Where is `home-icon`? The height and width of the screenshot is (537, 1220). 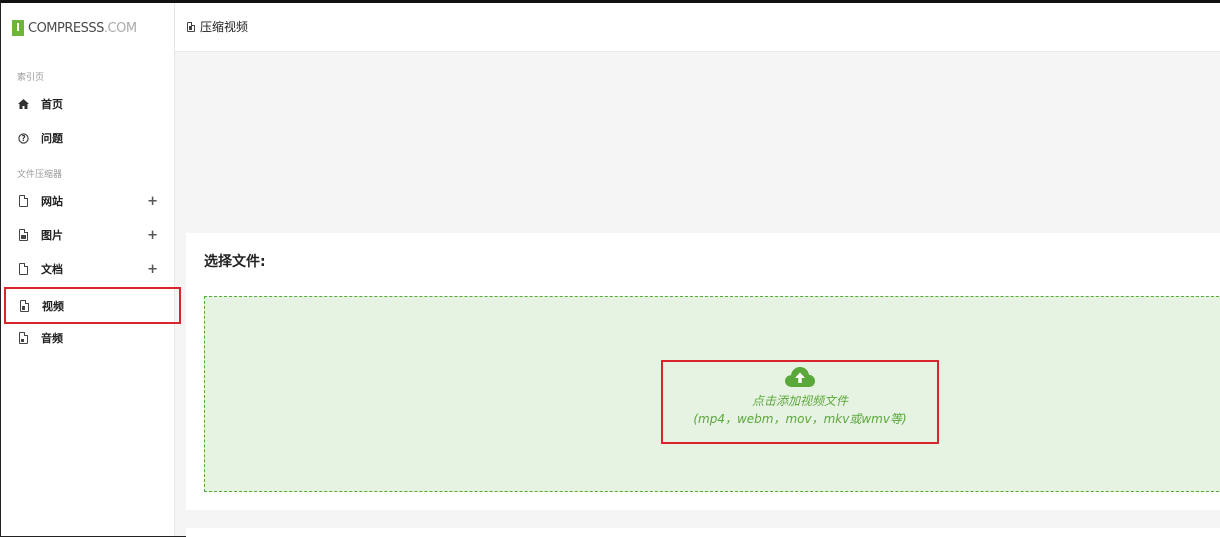 home-icon is located at coordinates (23, 104).